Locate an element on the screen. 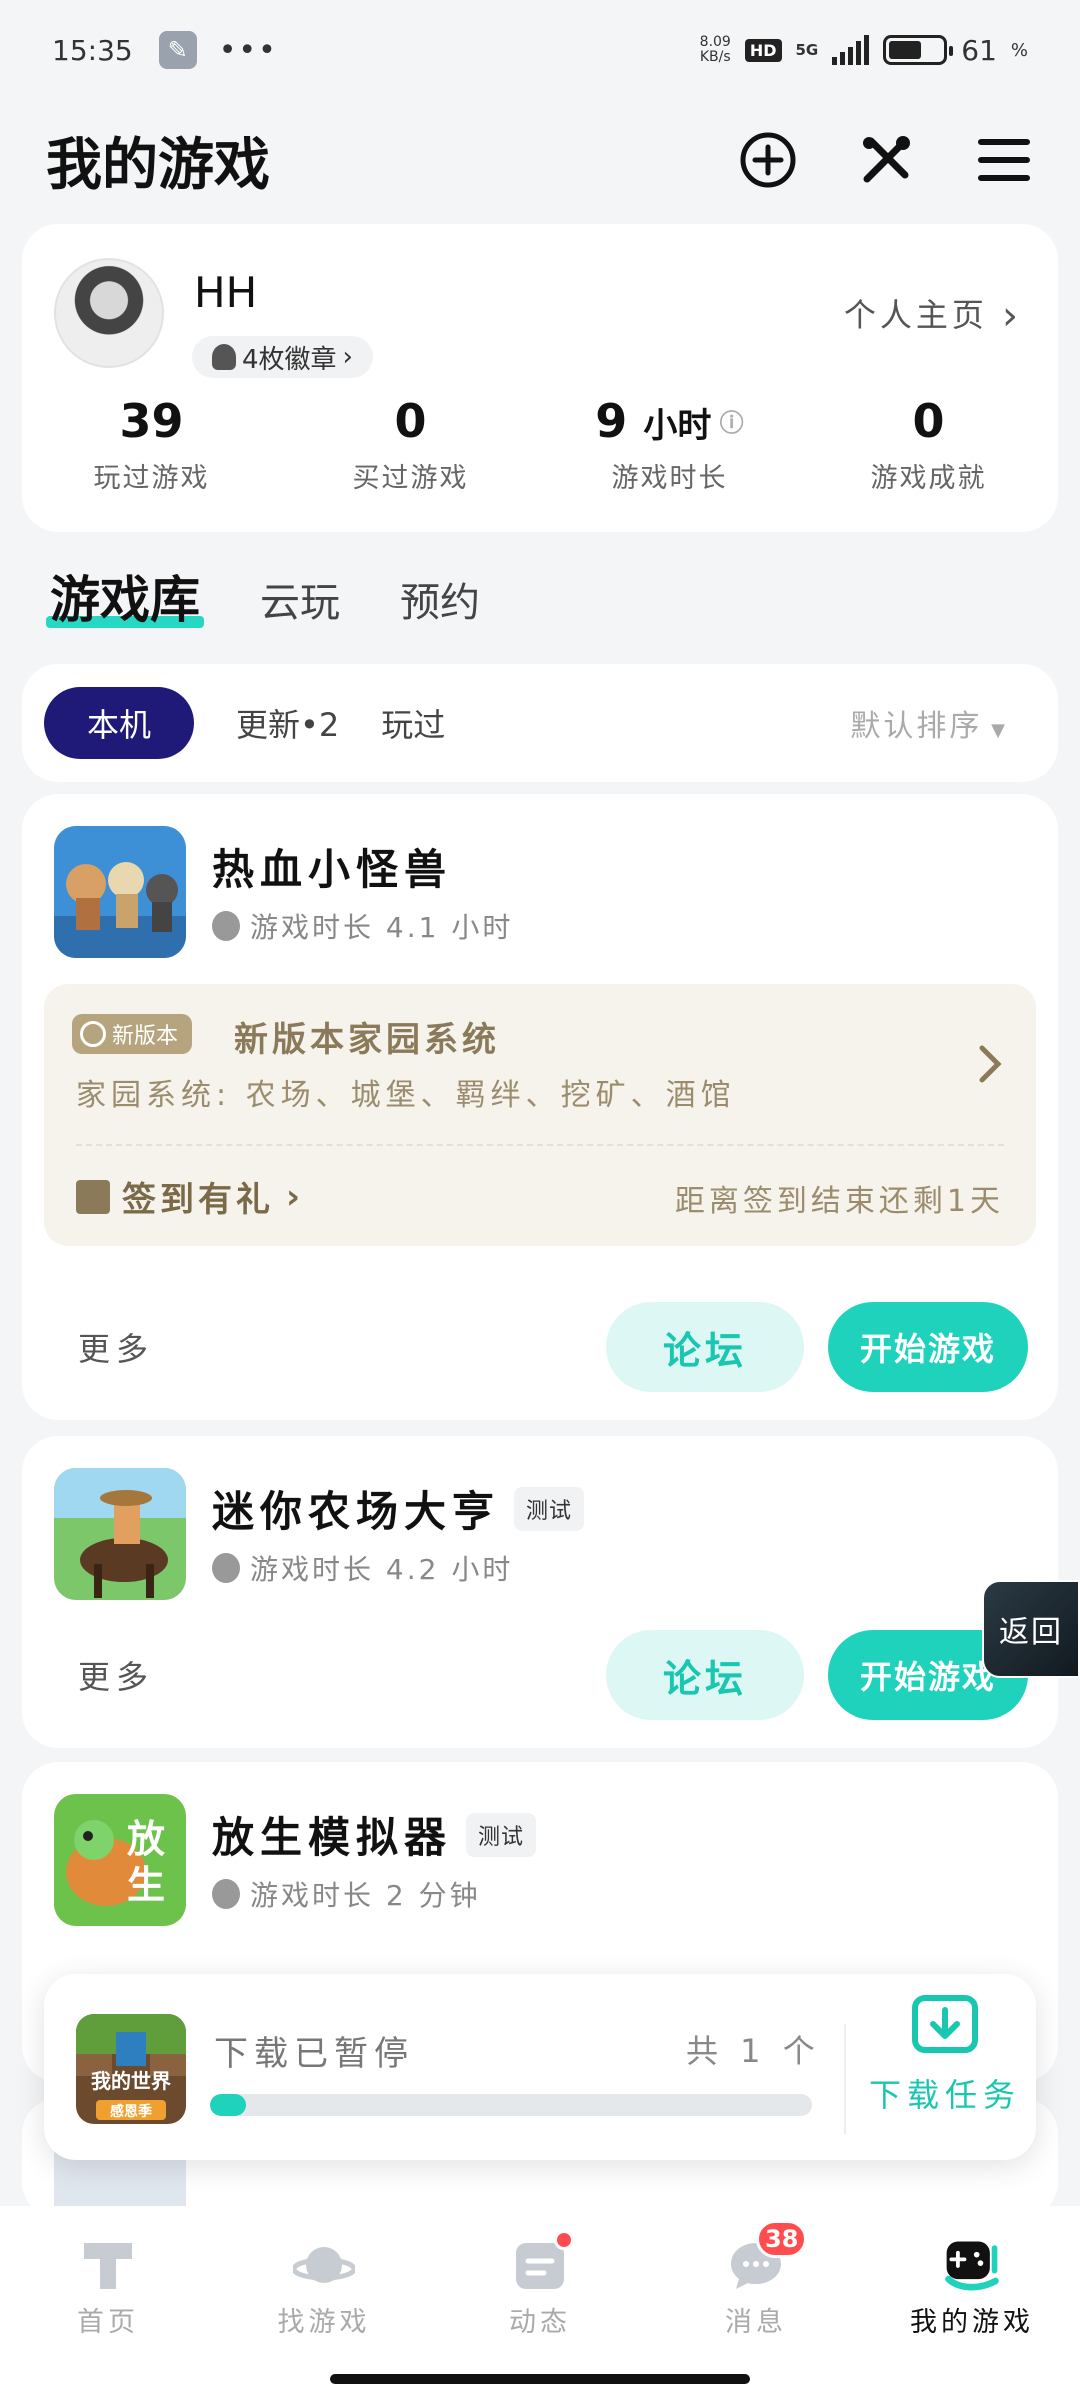 This screenshot has width=1080, height=2400. nav-my-games: 我的游戏 is located at coordinates (972, 2303).